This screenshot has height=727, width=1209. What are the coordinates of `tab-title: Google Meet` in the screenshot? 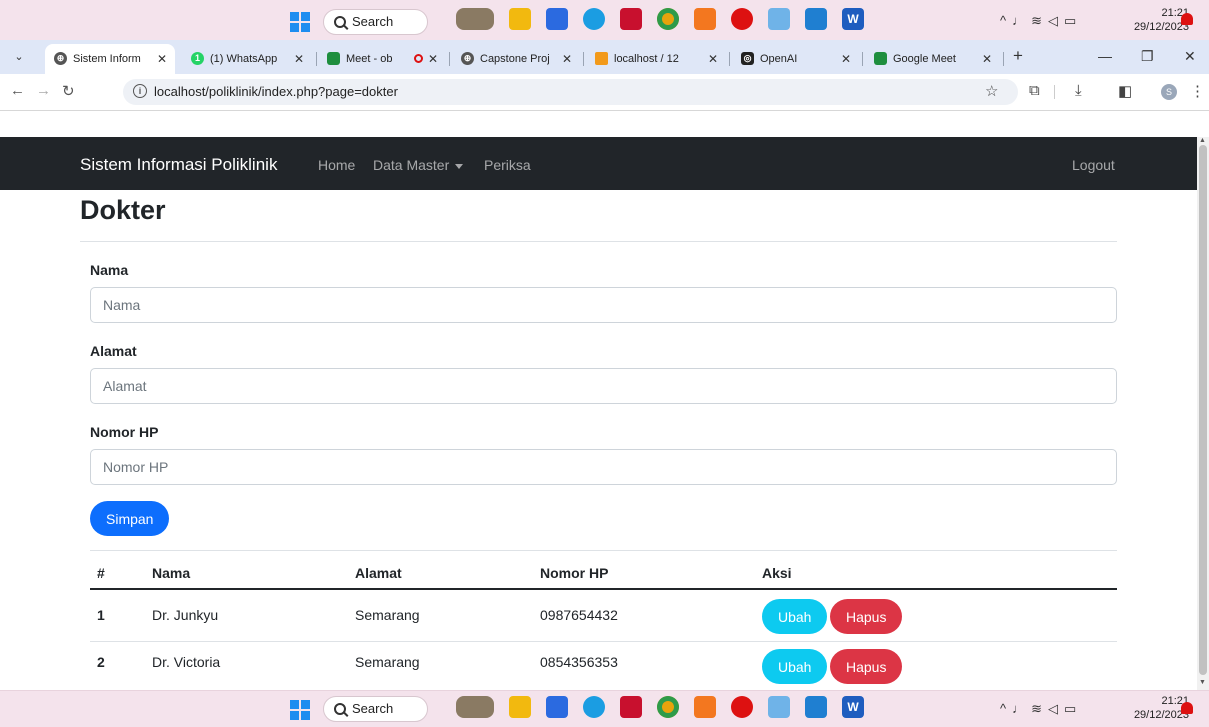 It's located at (924, 59).